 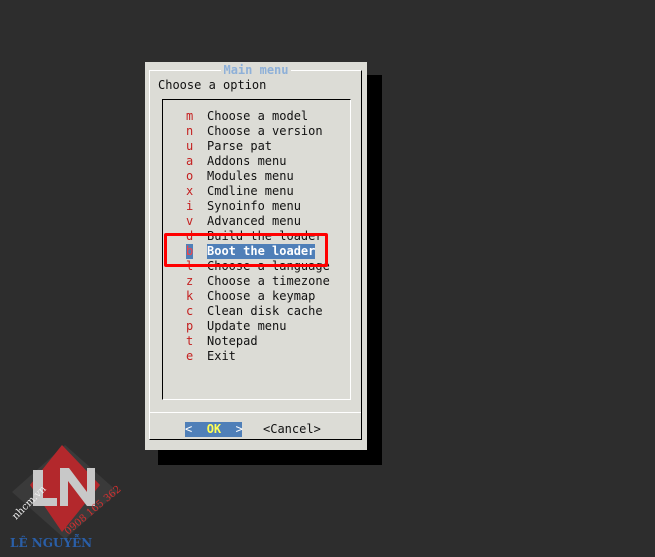 What do you see at coordinates (190, 341) in the screenshot?
I see `menu-item-hotkey: t` at bounding box center [190, 341].